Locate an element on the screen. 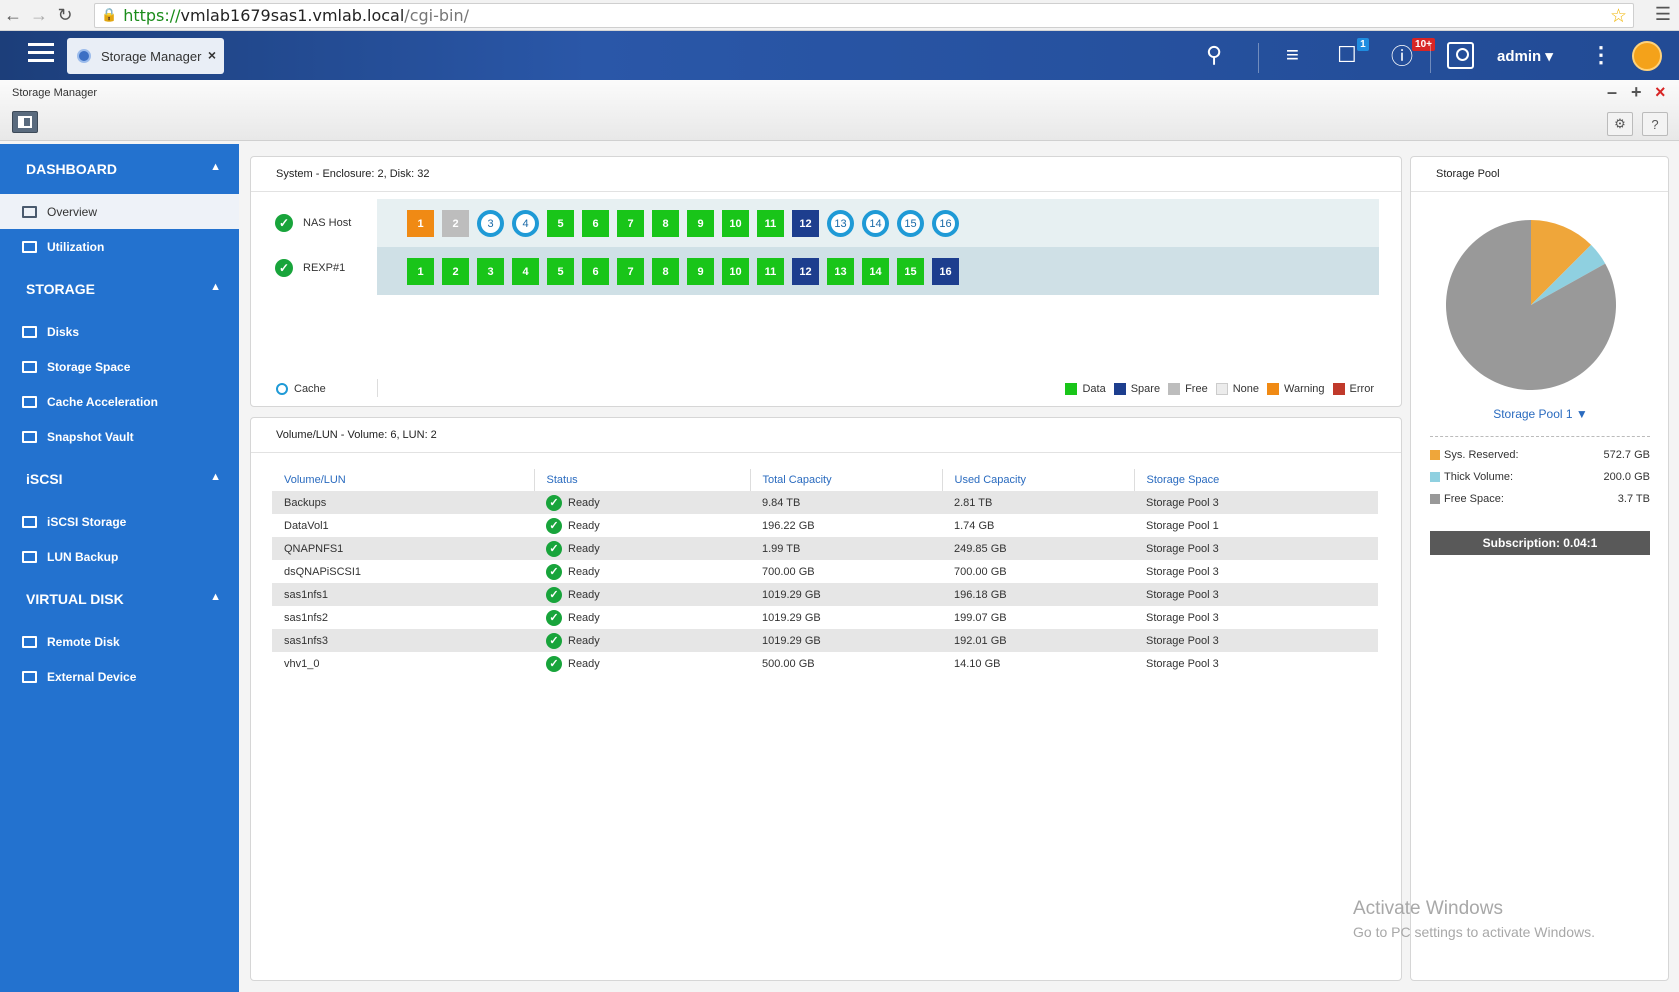  minimize-icon: – is located at coordinates (1612, 92).